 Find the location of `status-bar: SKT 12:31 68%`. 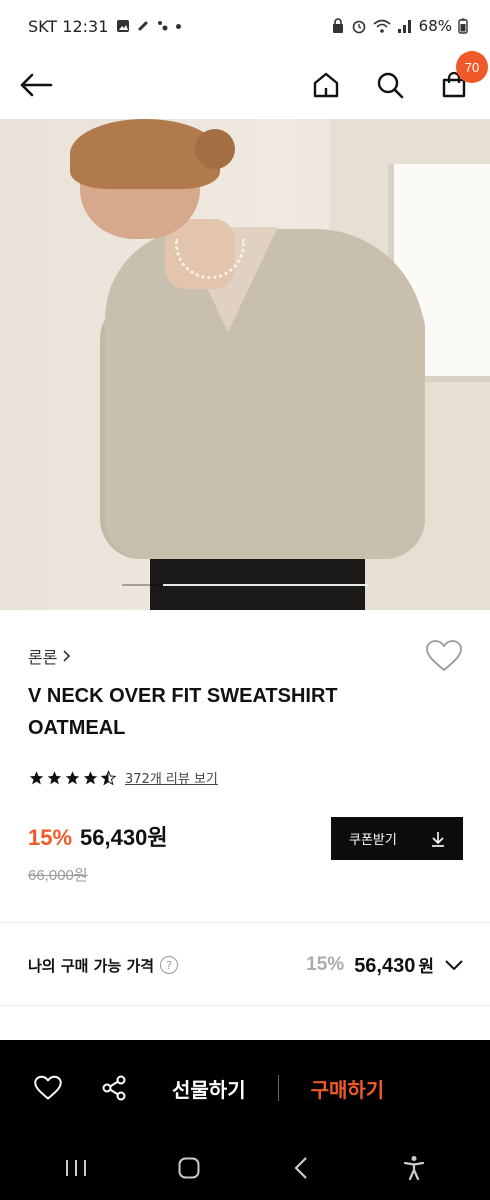

status-bar: SKT 12:31 68% is located at coordinates (245, 26).